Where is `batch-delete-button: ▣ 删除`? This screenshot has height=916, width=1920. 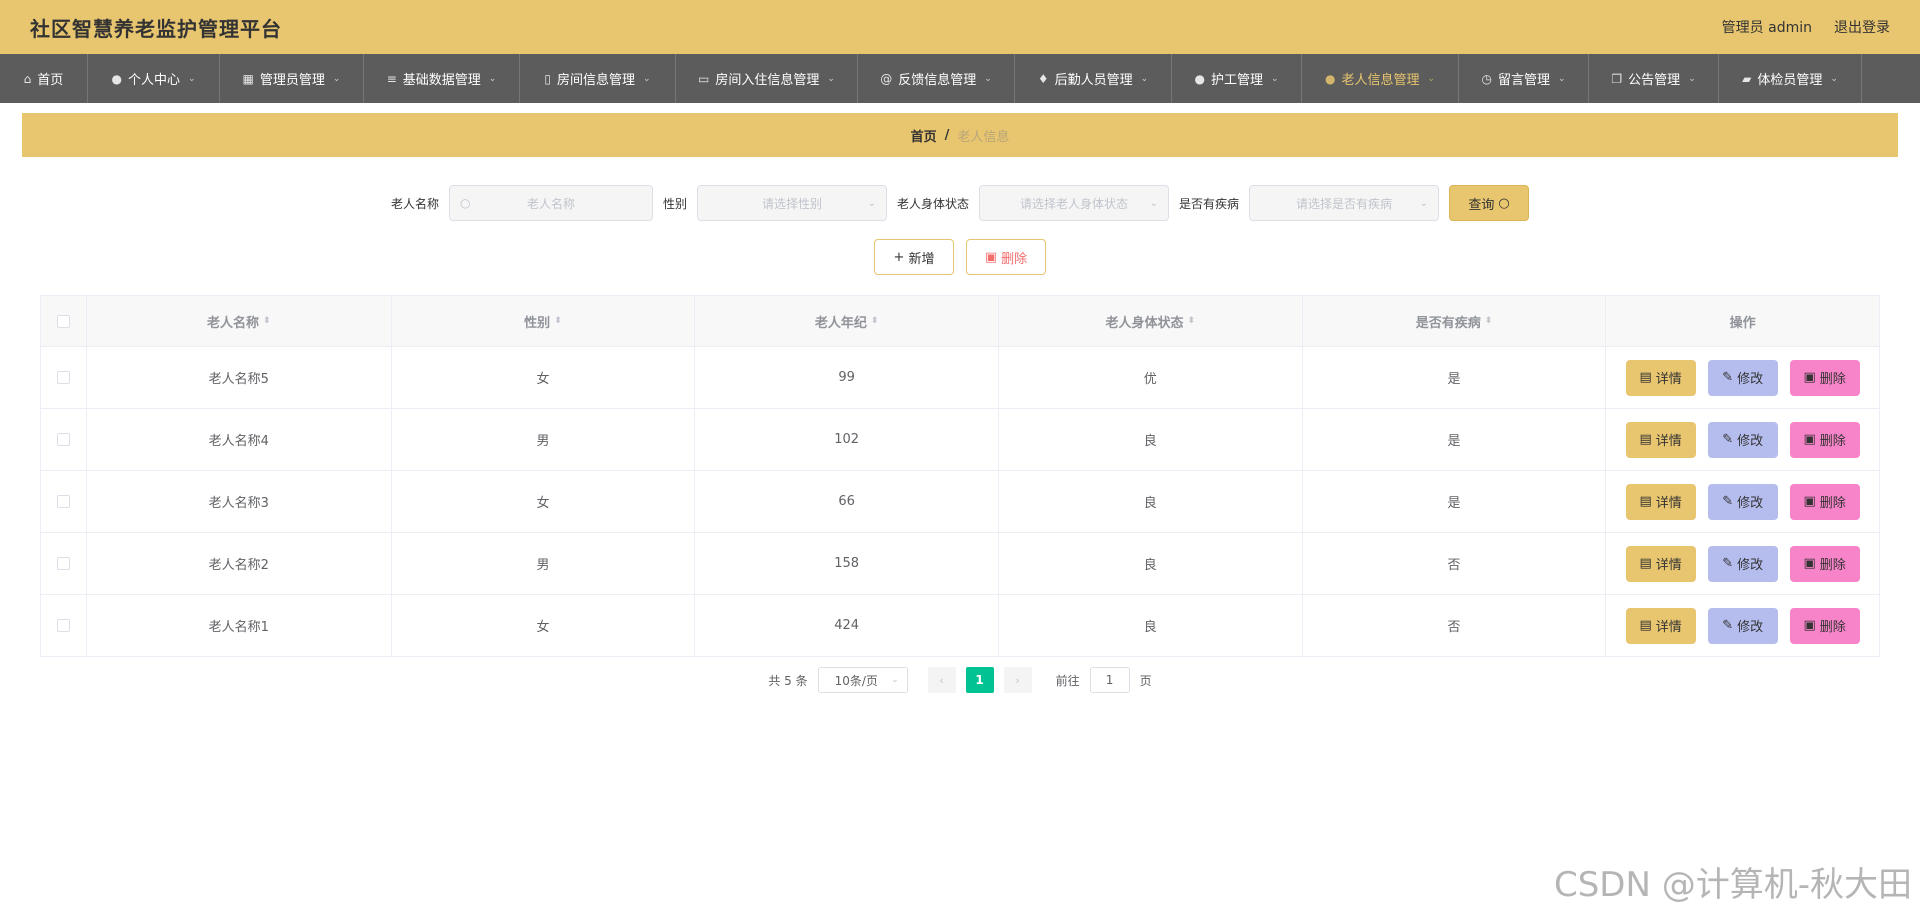
batch-delete-button: ▣ 删除 is located at coordinates (1006, 257).